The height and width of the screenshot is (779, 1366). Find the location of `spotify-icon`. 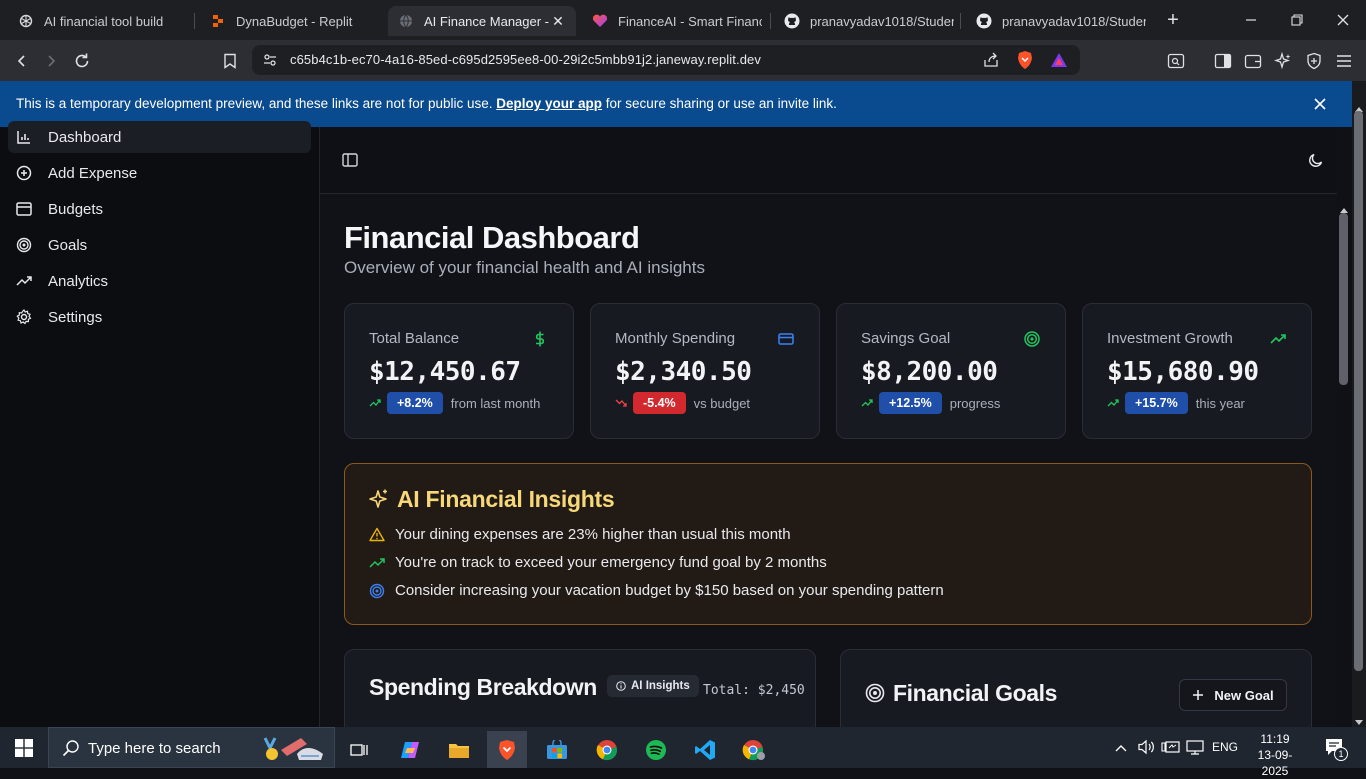

spotify-icon is located at coordinates (656, 749).